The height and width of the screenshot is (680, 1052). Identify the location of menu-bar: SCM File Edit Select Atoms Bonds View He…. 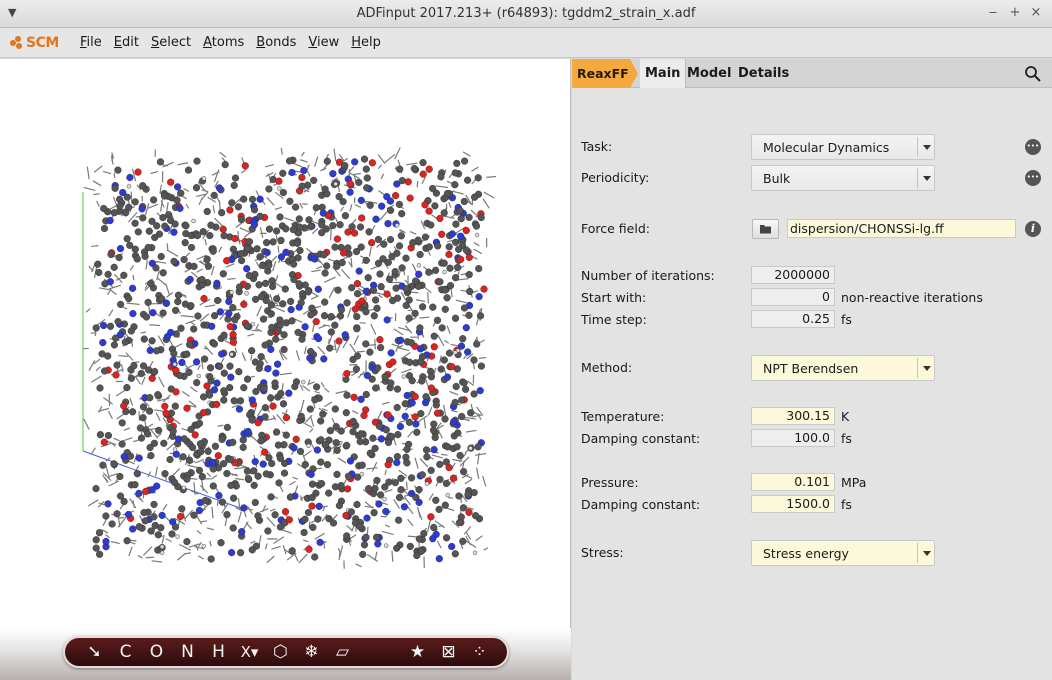
(526, 43).